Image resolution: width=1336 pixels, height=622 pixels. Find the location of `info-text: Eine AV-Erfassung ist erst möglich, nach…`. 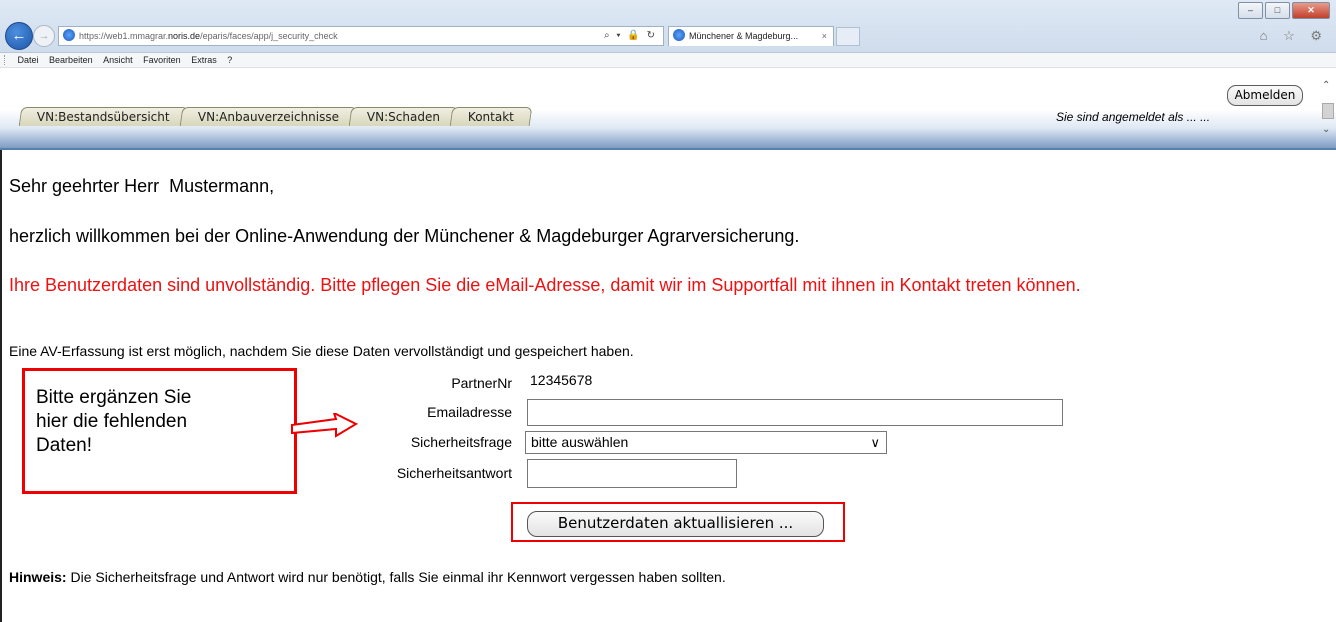

info-text: Eine AV-Erfassung ist erst möglich, nach… is located at coordinates (321, 351).